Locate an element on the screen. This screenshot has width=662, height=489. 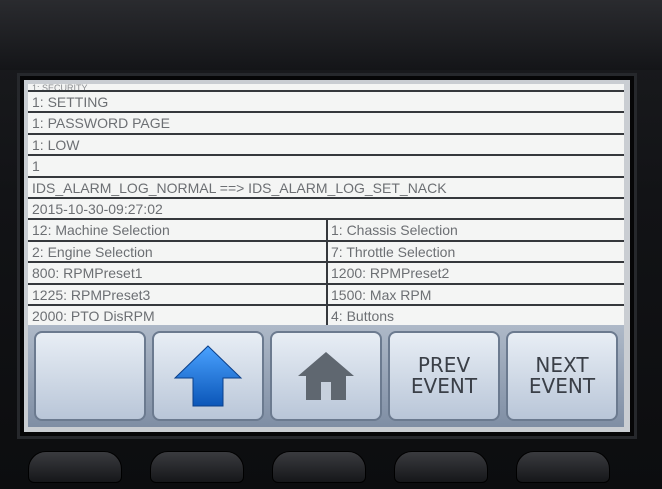
table-cell: 1500: Max RPM is located at coordinates (381, 294).